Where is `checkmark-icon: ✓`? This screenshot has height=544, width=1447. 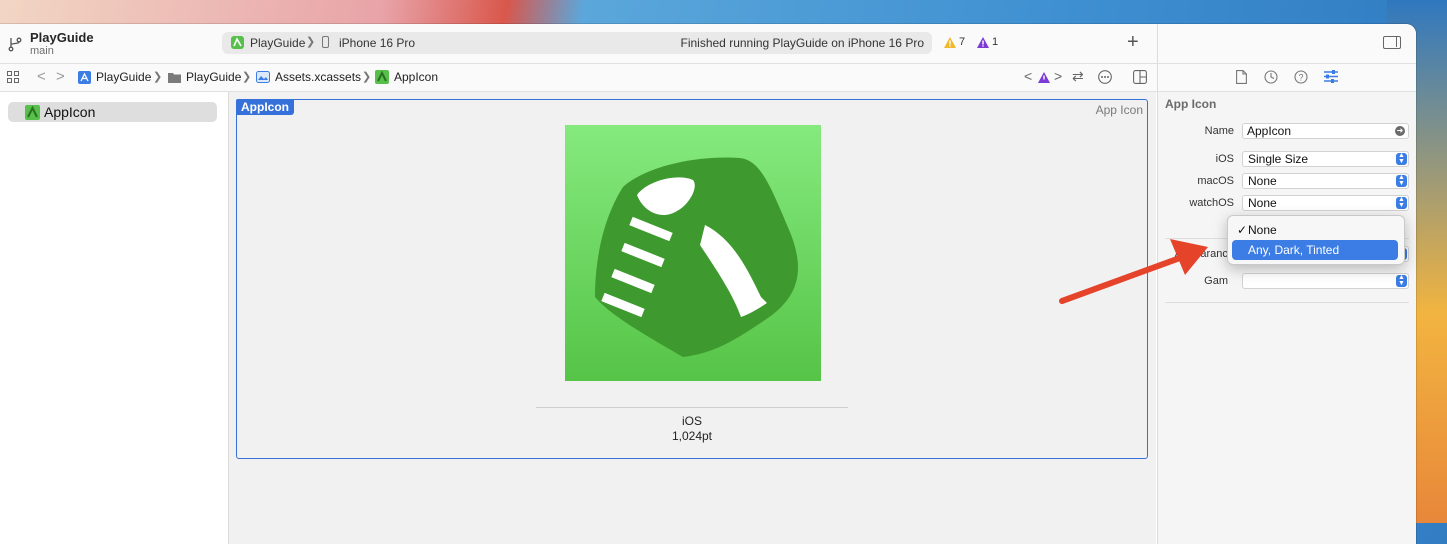
checkmark-icon: ✓ is located at coordinates (1242, 230).